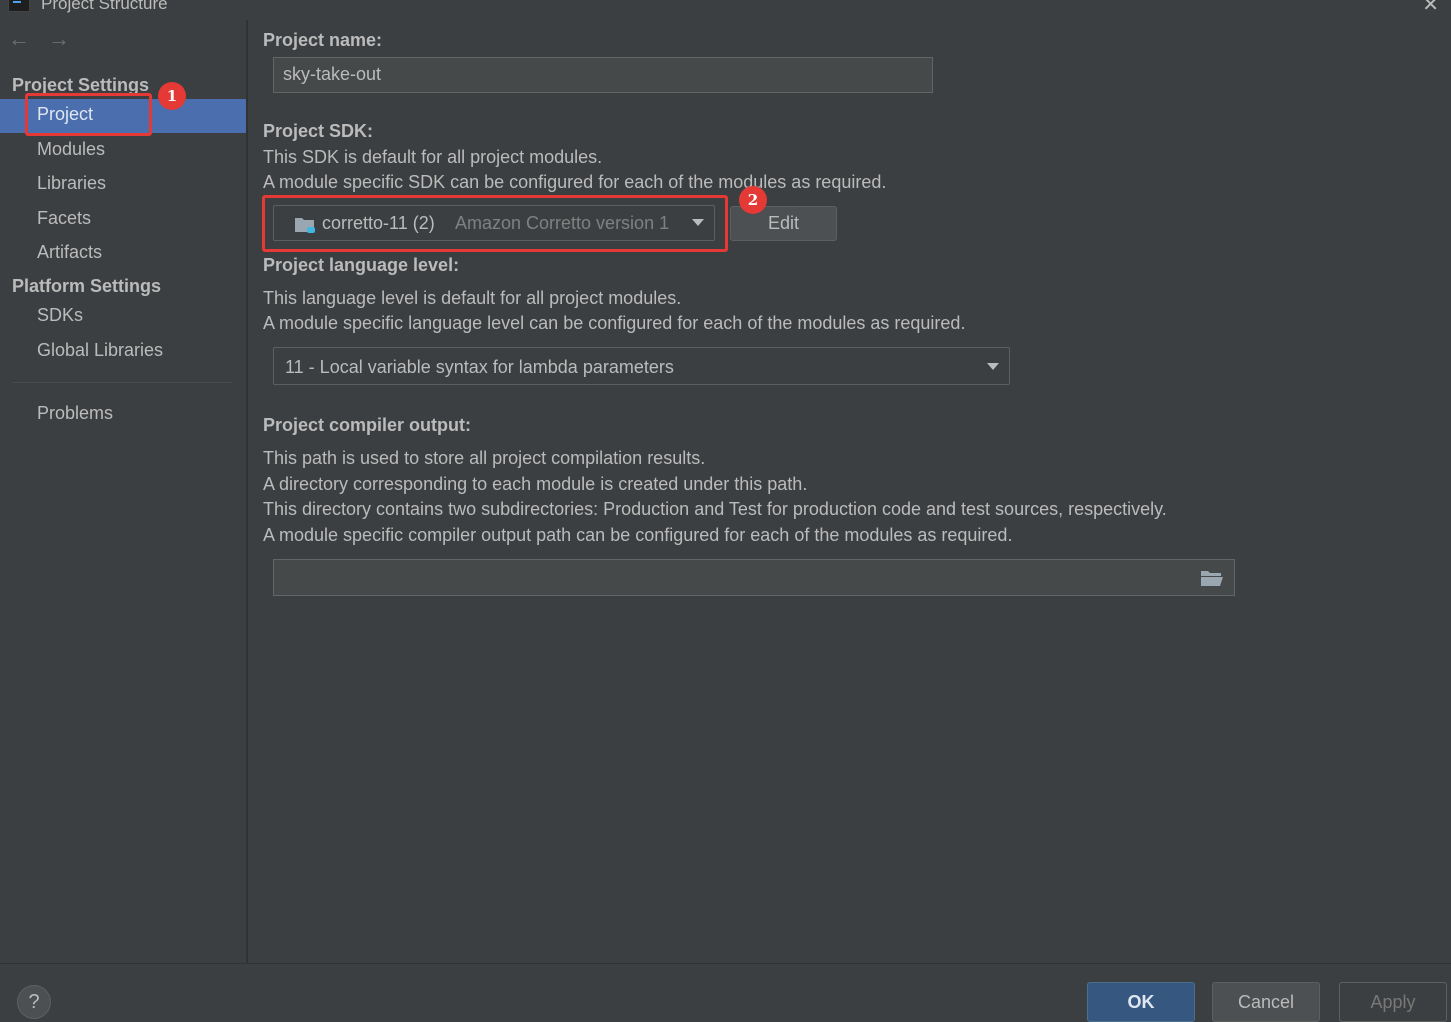 The image size is (1451, 1022). I want to click on sidebar-item-label: SDKs, so click(60, 315).